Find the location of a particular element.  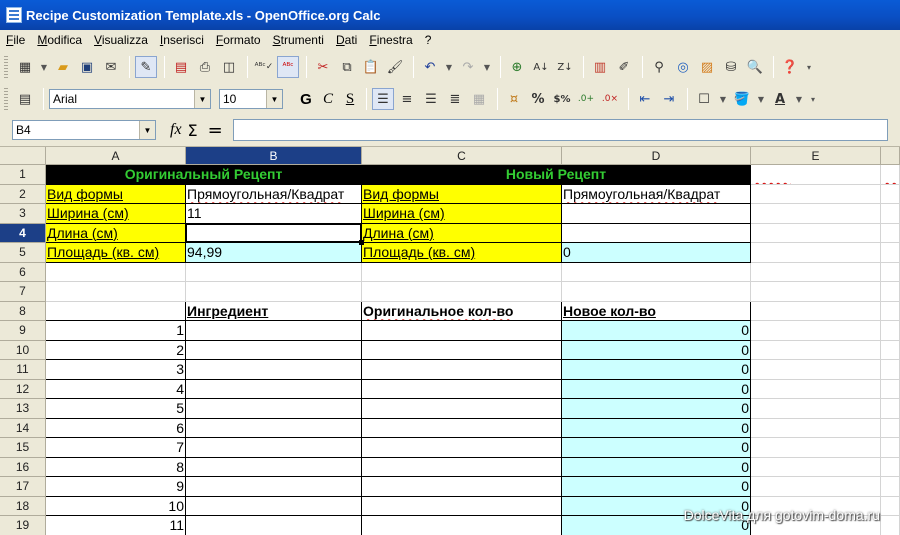

menu-modifica: Modifica is located at coordinates (59, 40).